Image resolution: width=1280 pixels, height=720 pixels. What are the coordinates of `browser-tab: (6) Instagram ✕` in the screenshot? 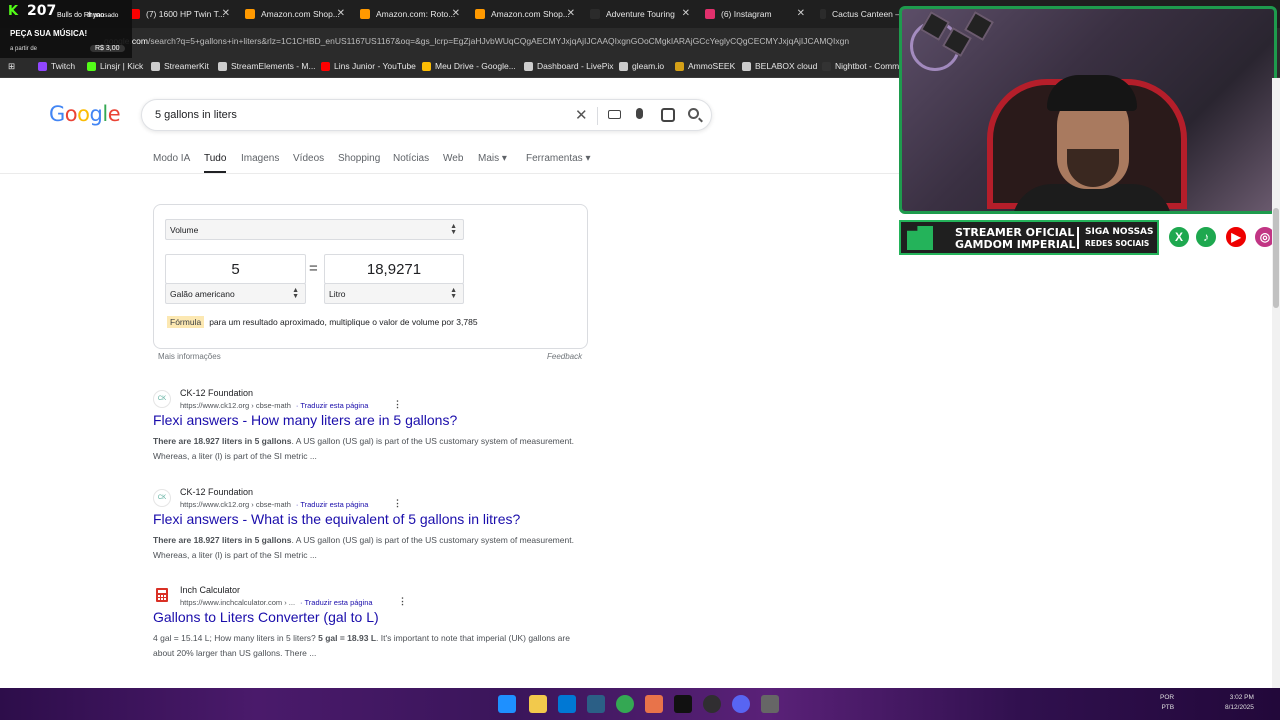 It's located at (755, 14).